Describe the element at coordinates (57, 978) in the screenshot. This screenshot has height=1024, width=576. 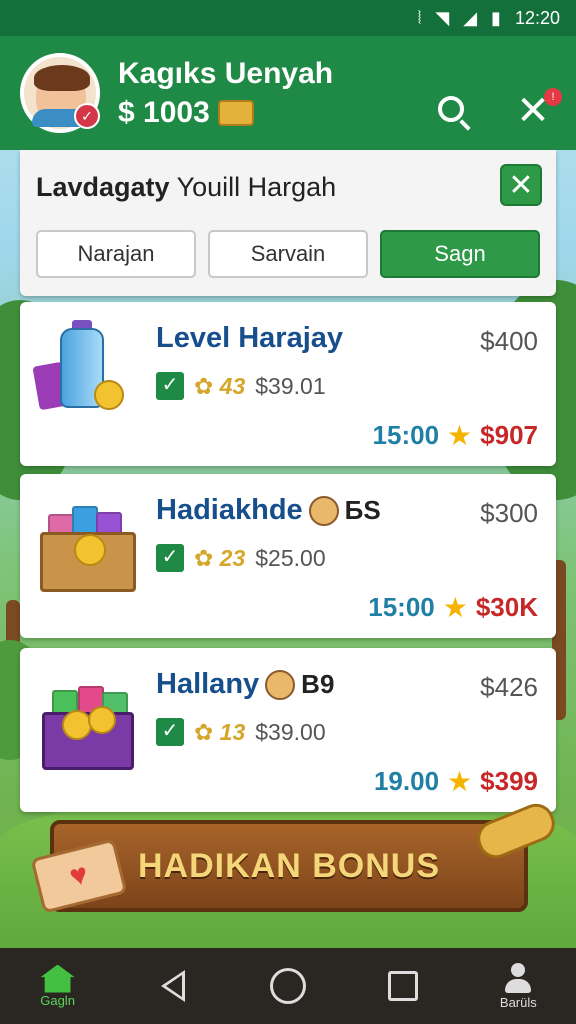
I see `home-icon` at that location.